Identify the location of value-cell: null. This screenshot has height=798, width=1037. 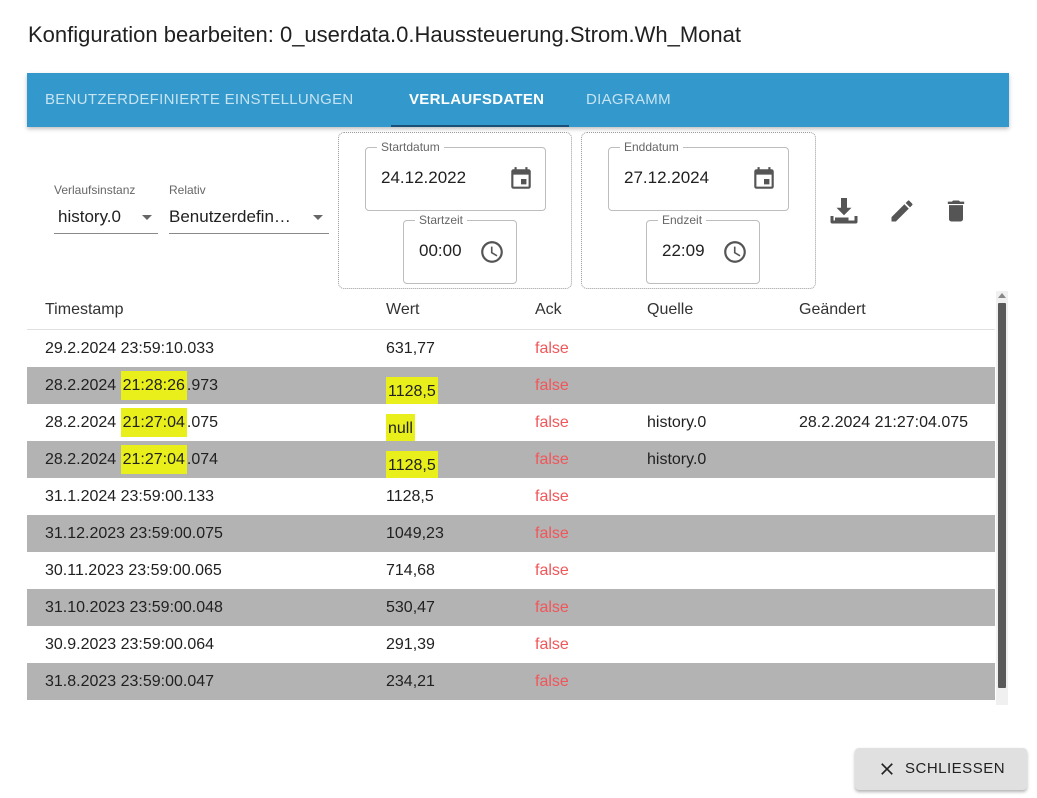
(400, 429).